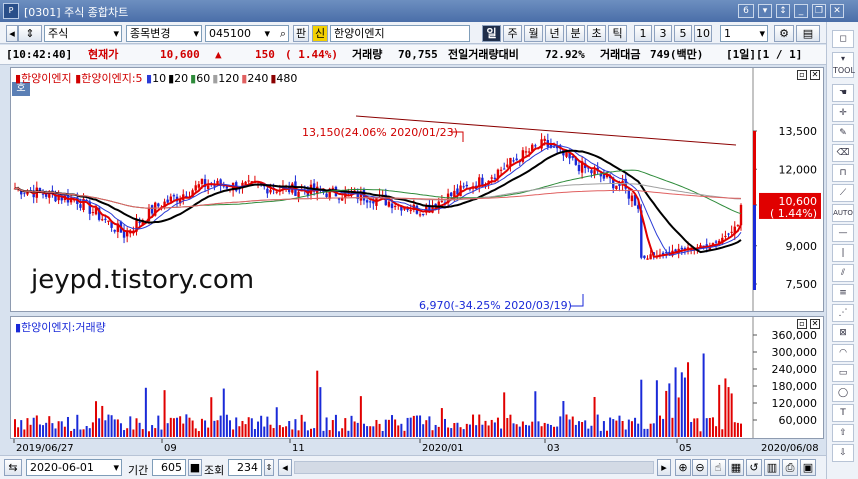 The width and height of the screenshot is (858, 479). What do you see at coordinates (765, 11) in the screenshot?
I see `tool-icon: ▾` at bounding box center [765, 11].